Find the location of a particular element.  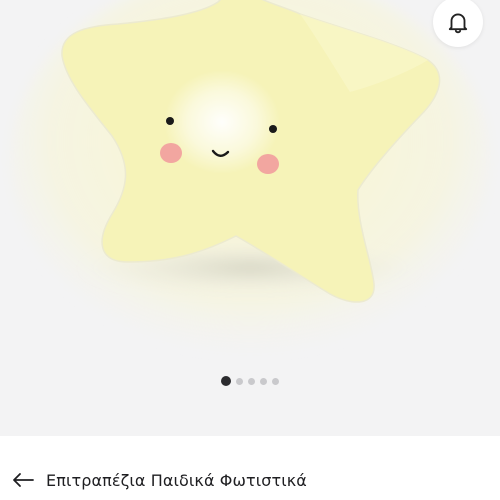

star-right-cheek is located at coordinates (268, 164).